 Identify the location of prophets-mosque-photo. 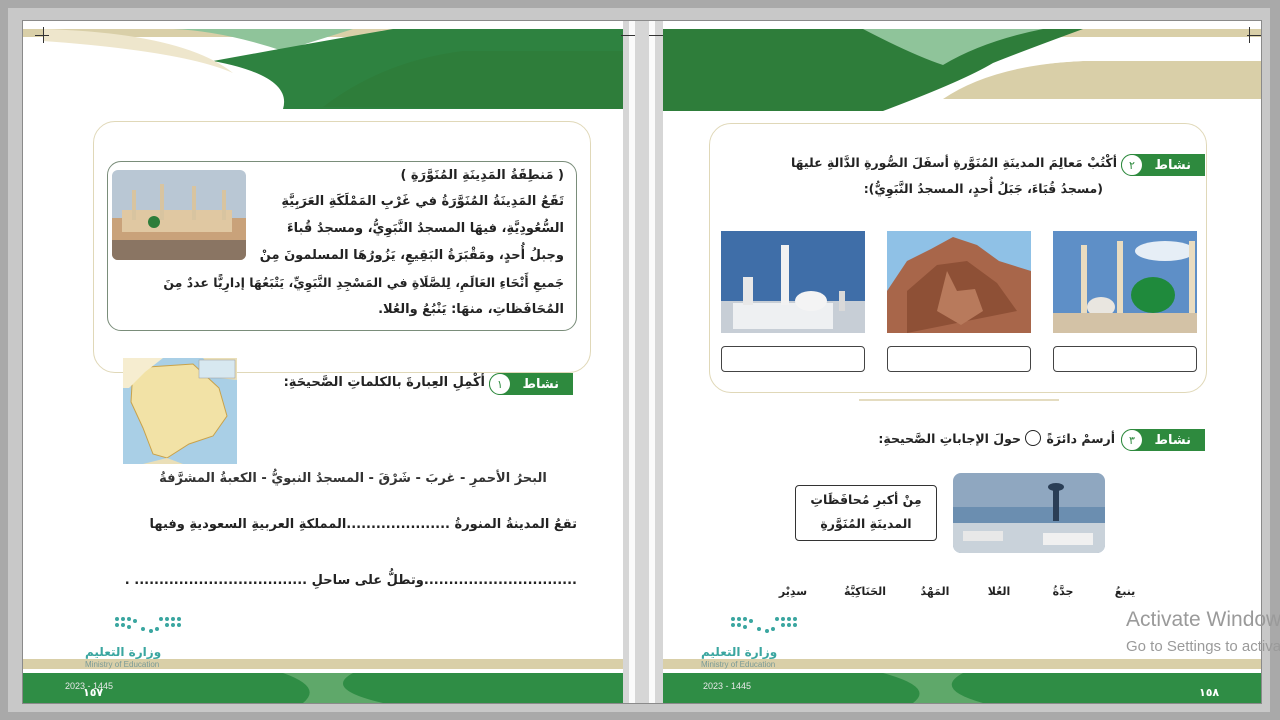
(179, 215).